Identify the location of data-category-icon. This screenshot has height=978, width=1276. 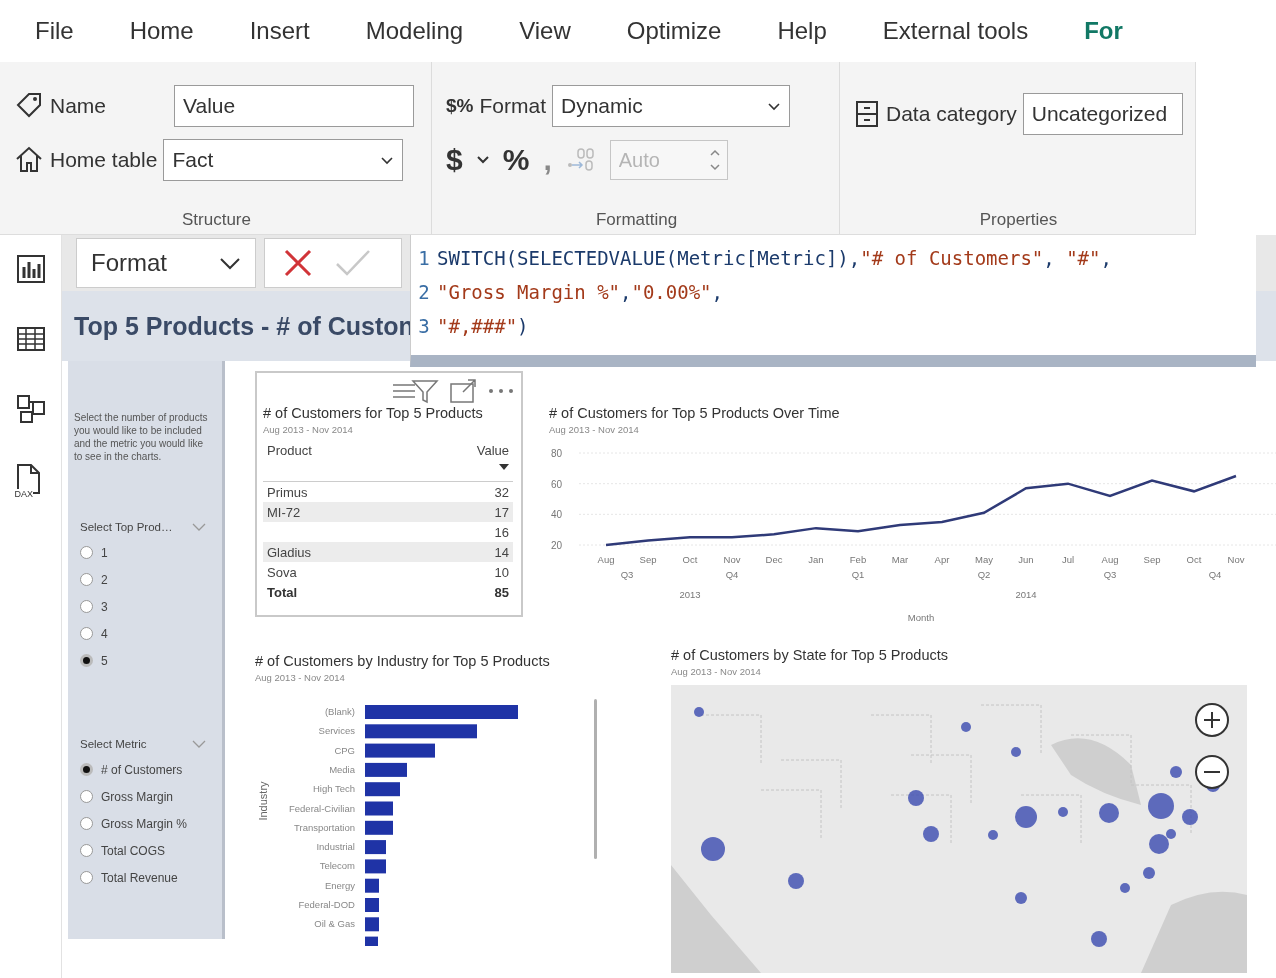
(867, 114).